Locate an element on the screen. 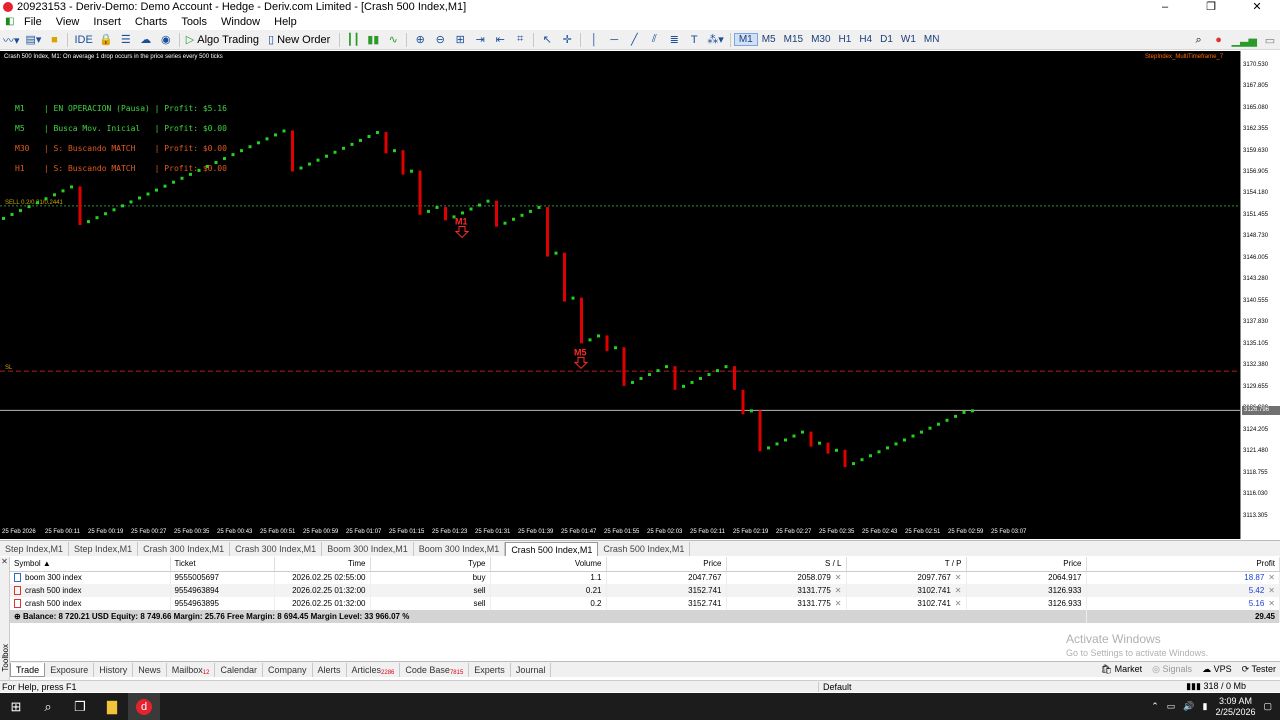 The width and height of the screenshot is (1280, 720). volume-icon: 🔊 is located at coordinates (1188, 706).